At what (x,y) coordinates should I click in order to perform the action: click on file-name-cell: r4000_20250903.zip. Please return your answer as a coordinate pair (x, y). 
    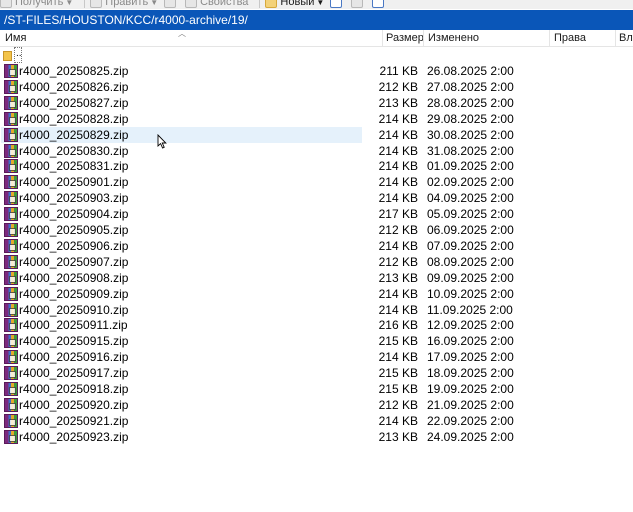
    Looking at the image, I should click on (181, 198).